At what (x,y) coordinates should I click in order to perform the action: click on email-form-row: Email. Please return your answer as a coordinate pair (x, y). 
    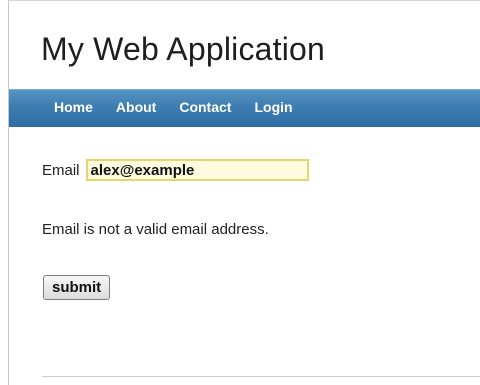
    Looking at the image, I should click on (175, 170).